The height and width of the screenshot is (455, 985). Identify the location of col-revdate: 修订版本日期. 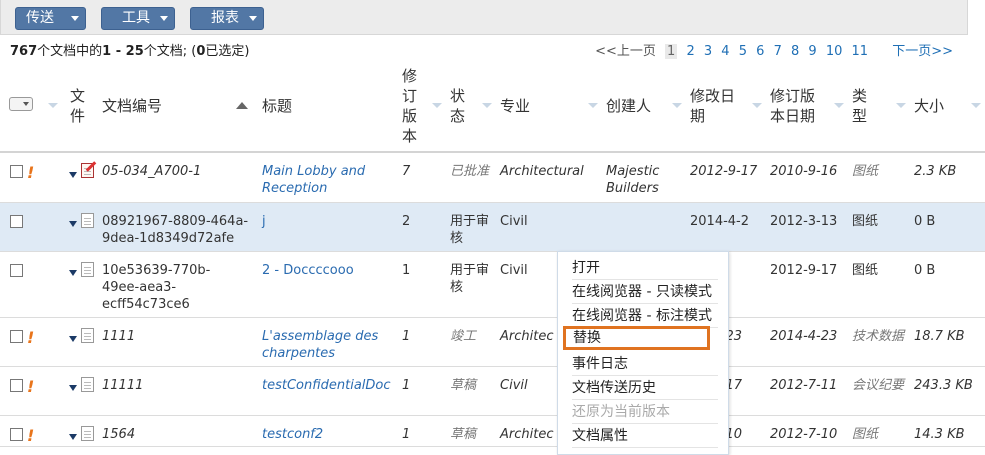
(807, 106).